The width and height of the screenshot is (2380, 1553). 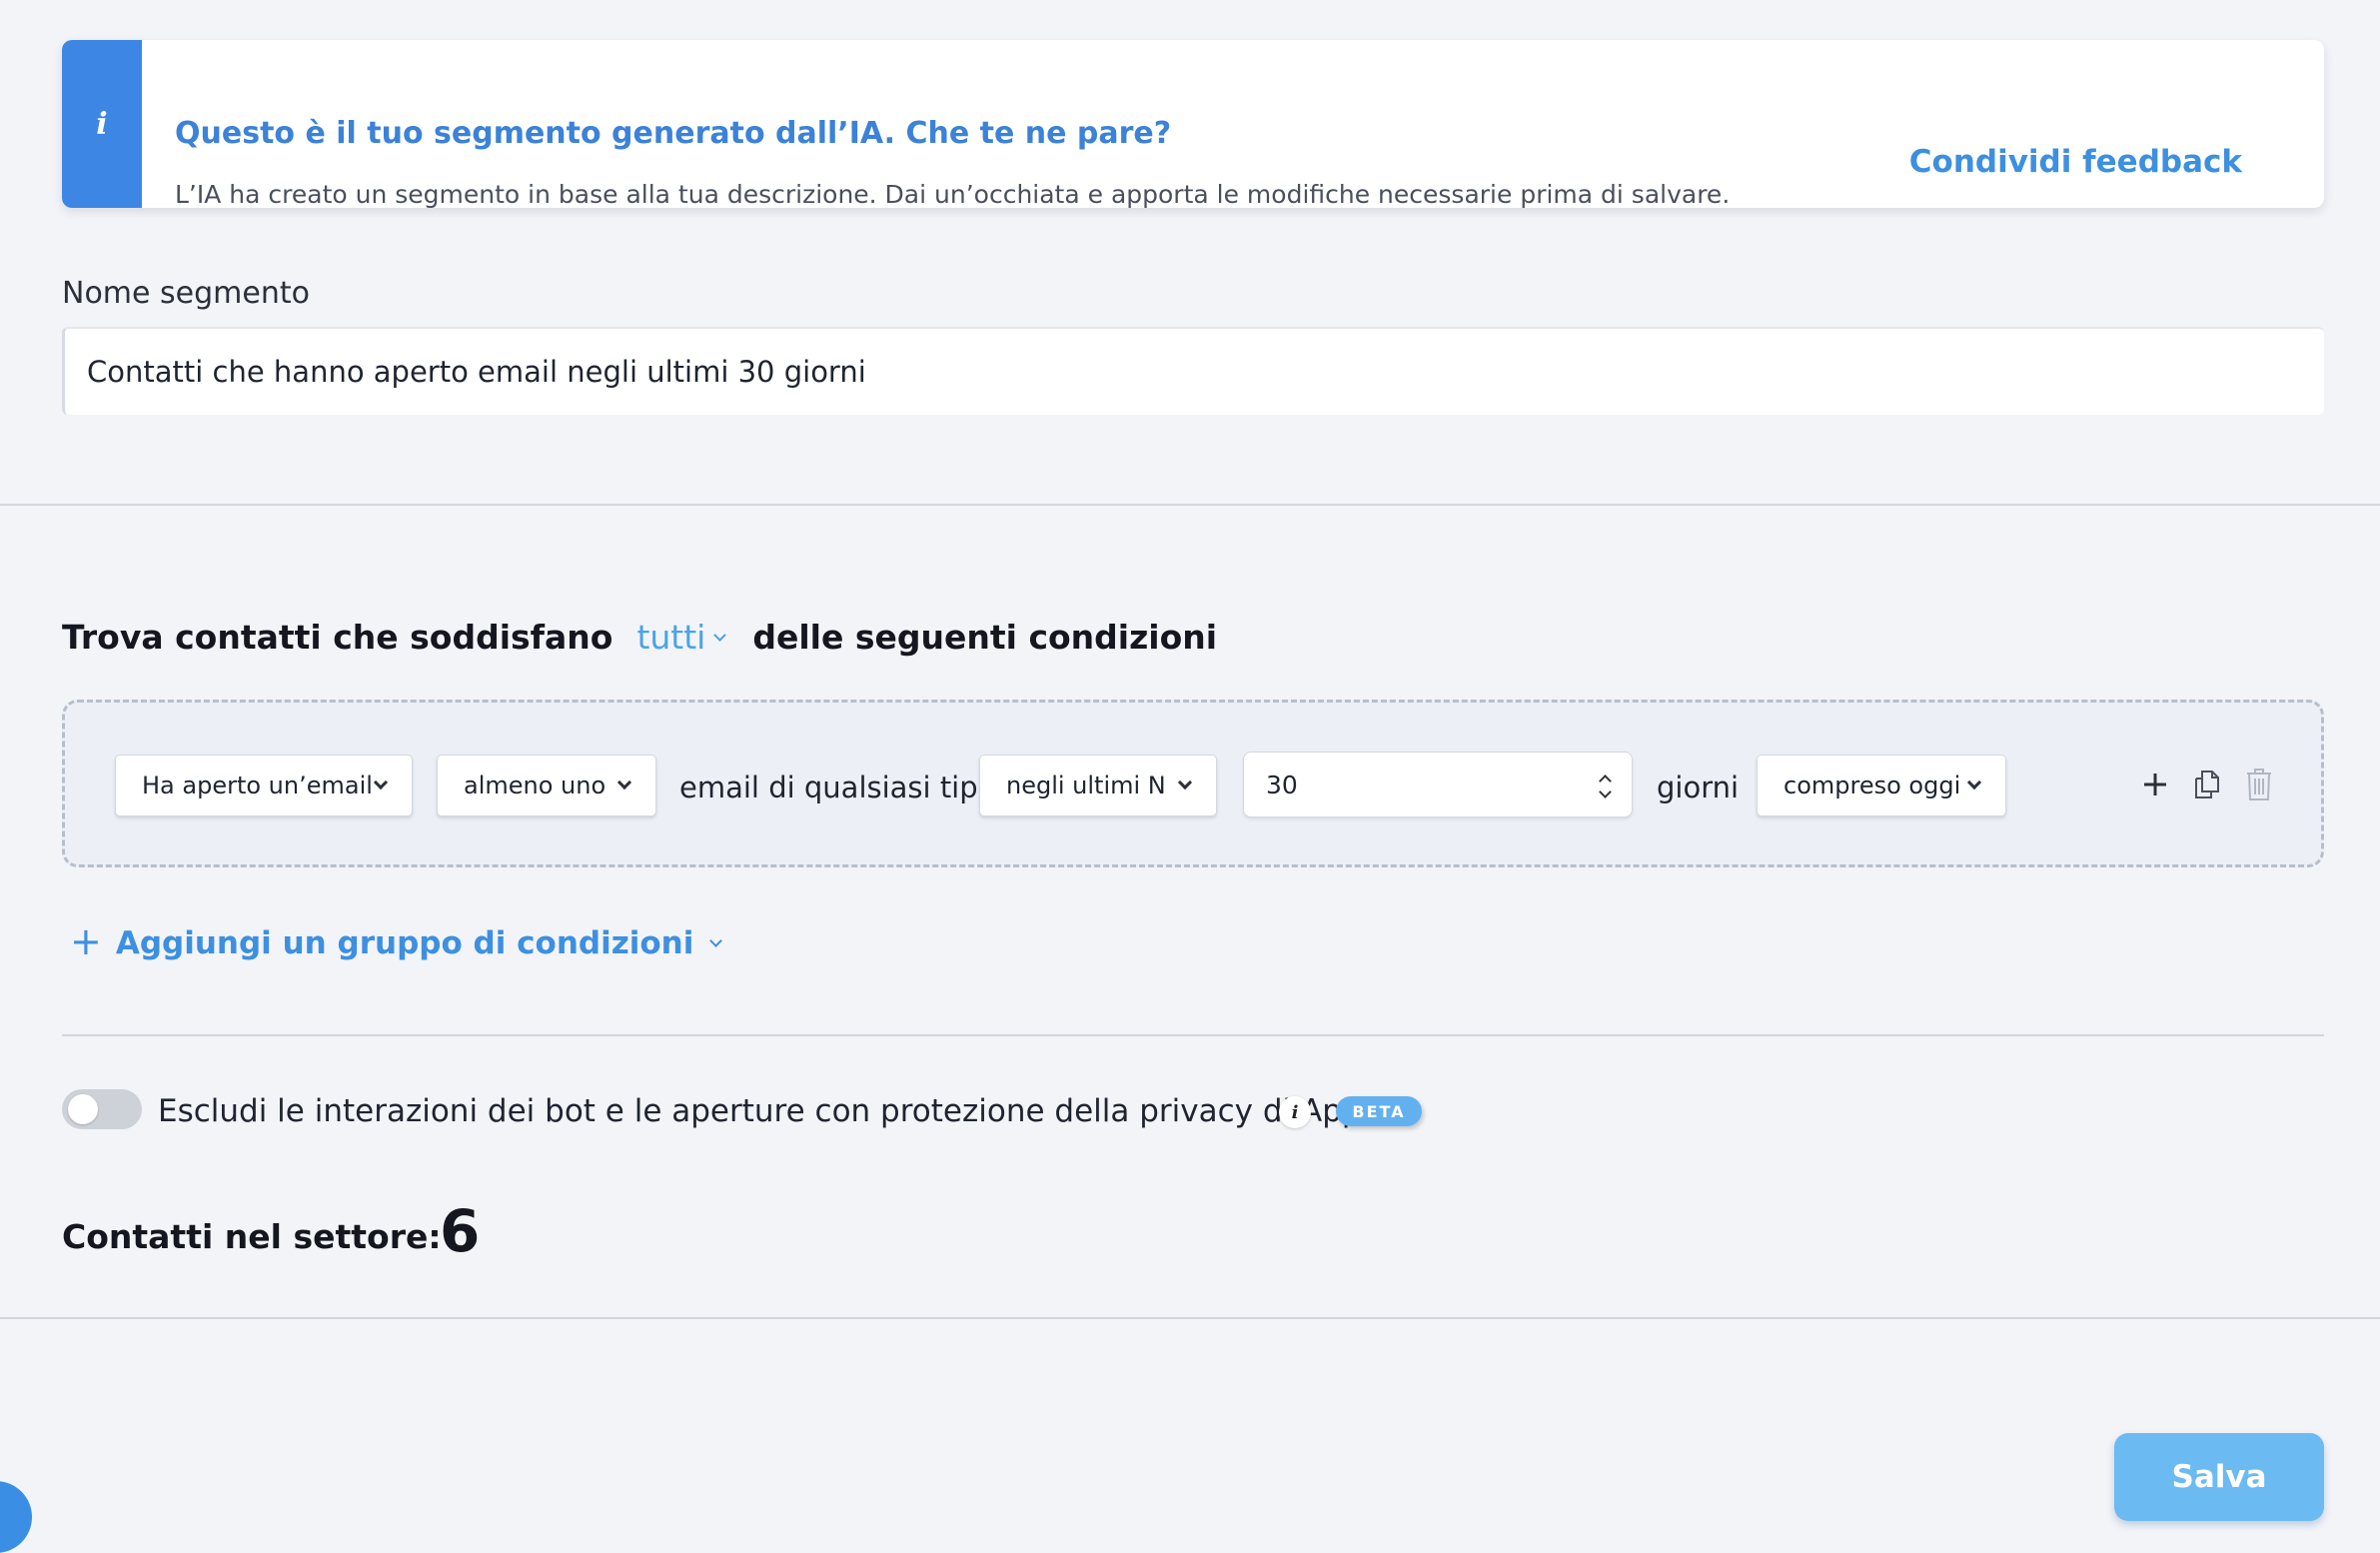 What do you see at coordinates (83, 1109) in the screenshot?
I see `toggle-knob` at bounding box center [83, 1109].